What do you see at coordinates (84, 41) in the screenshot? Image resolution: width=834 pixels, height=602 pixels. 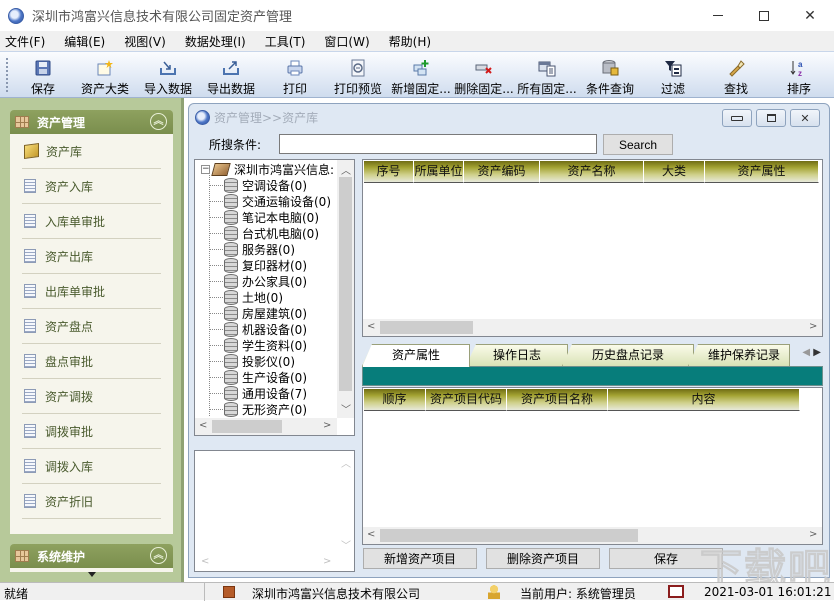 I see `menu-edit: 编辑(E)` at bounding box center [84, 41].